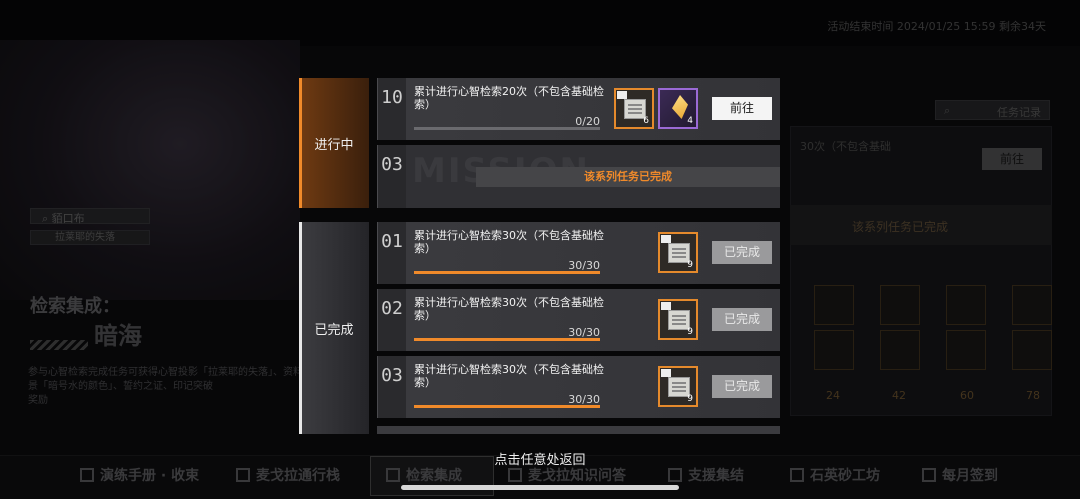 This screenshot has width=1080, height=499. What do you see at coordinates (509, 98) in the screenshot?
I see `task-description: 累计进行心智检索20次（不包含基础检索）` at bounding box center [509, 98].